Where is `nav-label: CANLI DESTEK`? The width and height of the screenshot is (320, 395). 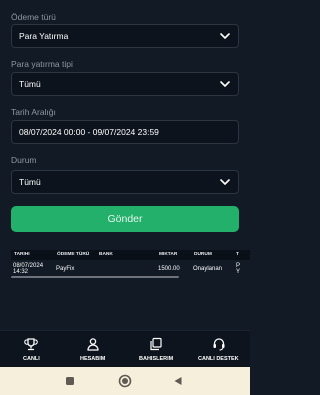 nav-label: CANLI DESTEK is located at coordinates (218, 359).